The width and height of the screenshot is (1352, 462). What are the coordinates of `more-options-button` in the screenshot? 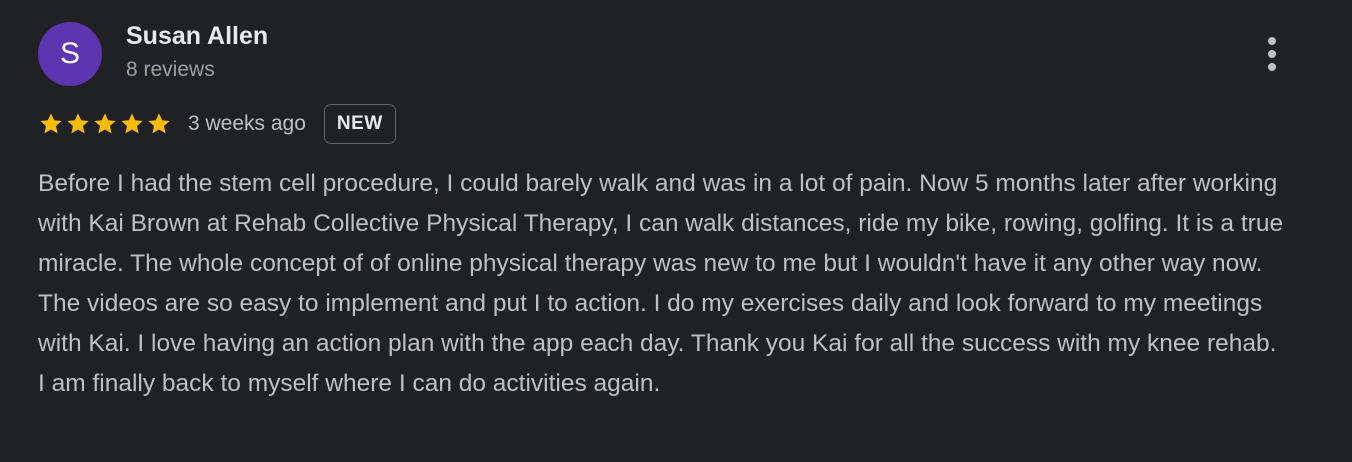 It's located at (1272, 54).